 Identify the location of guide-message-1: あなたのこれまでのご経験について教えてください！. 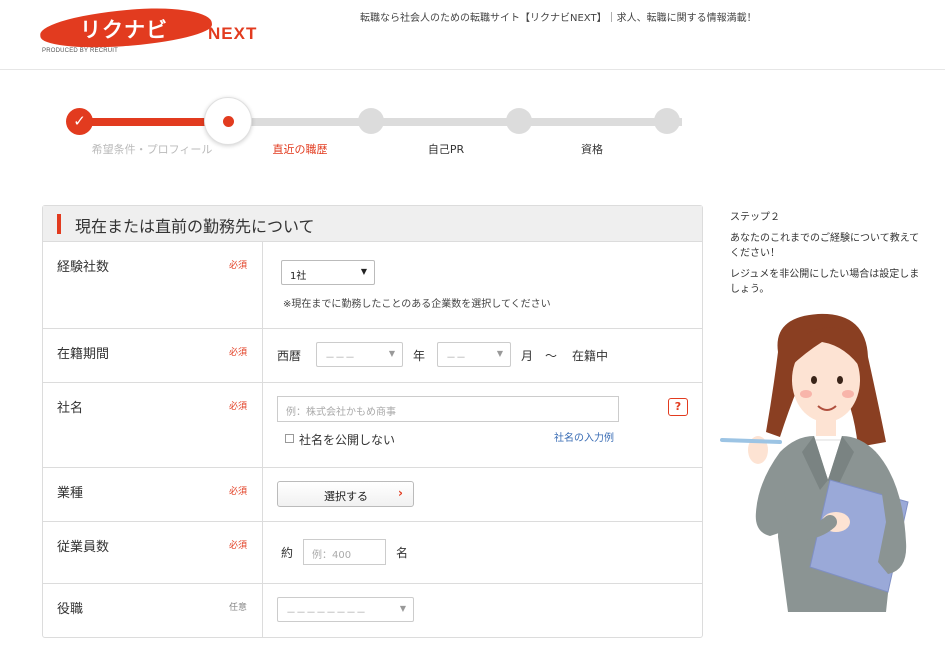
(825, 246).